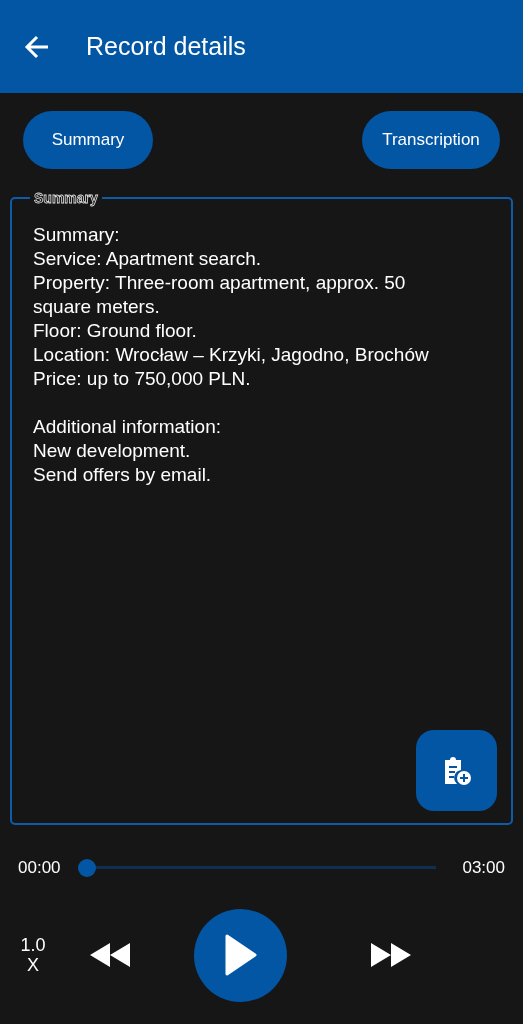 This screenshot has height=1024, width=523. I want to click on rewind-button, so click(111, 955).